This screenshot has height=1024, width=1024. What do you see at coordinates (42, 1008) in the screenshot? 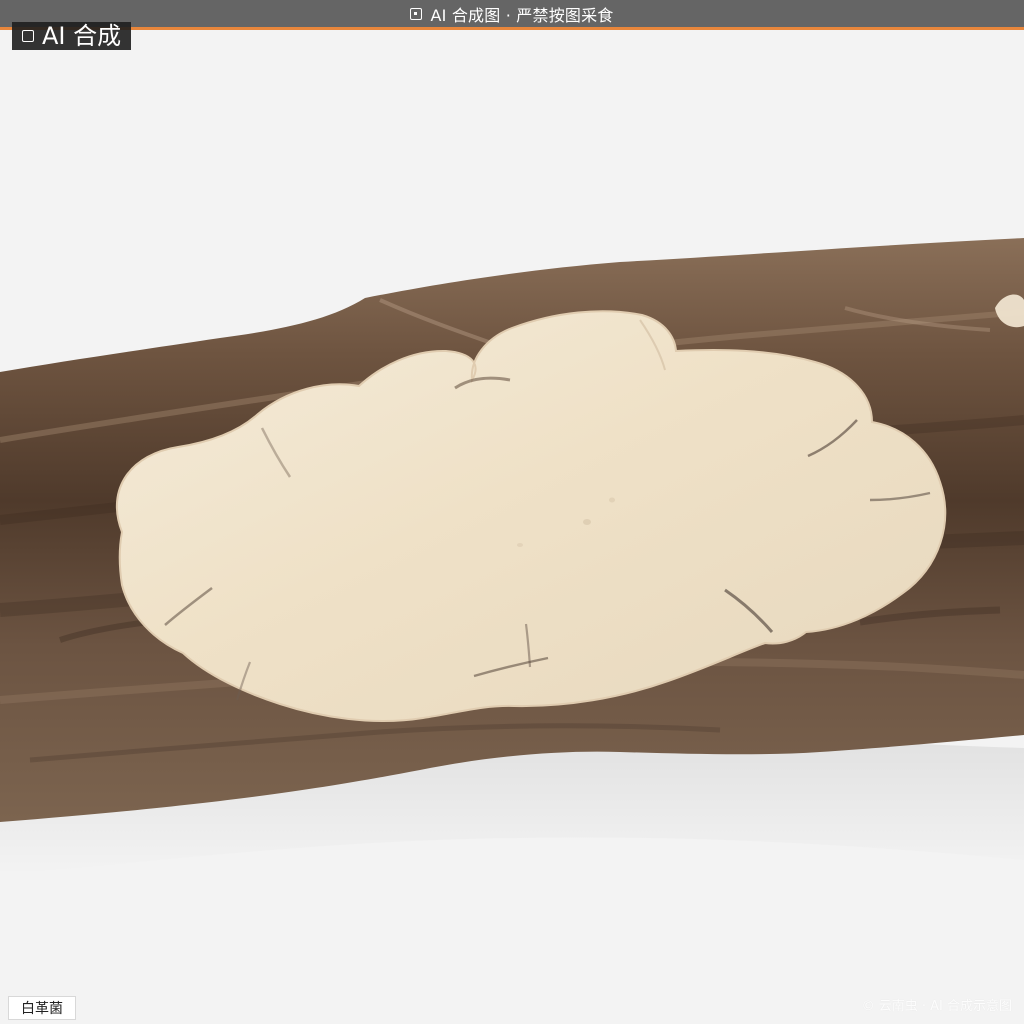
I see `species-label: 白革菌` at bounding box center [42, 1008].